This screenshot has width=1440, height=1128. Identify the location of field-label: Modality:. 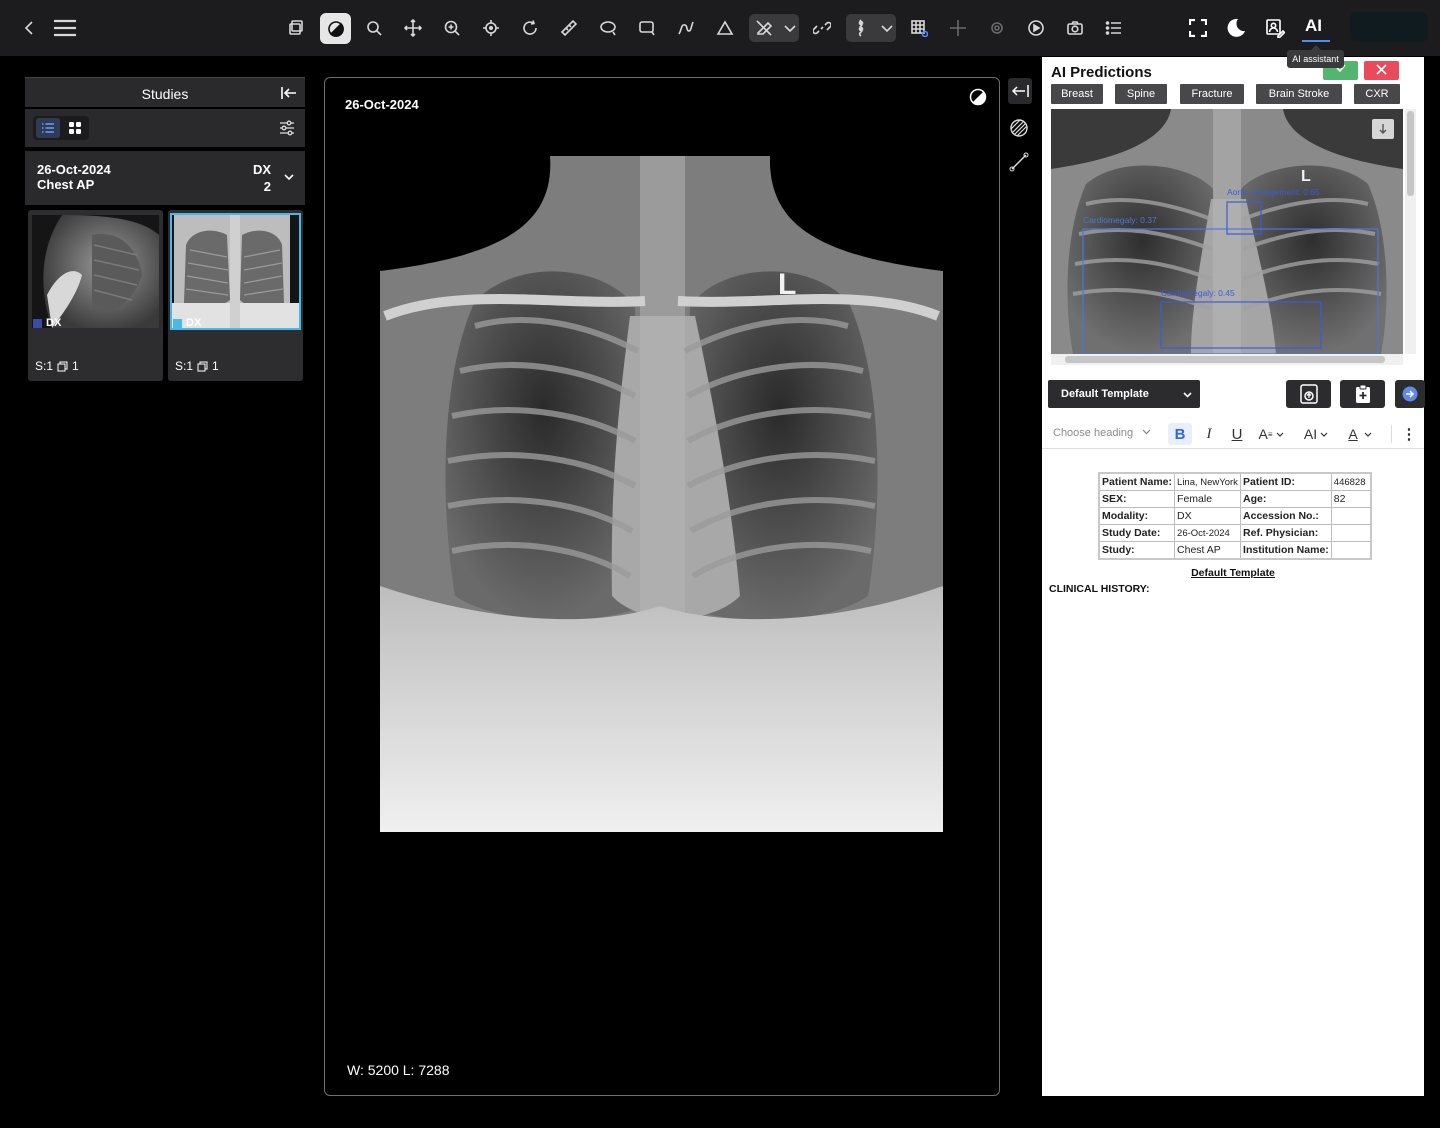
(1137, 516).